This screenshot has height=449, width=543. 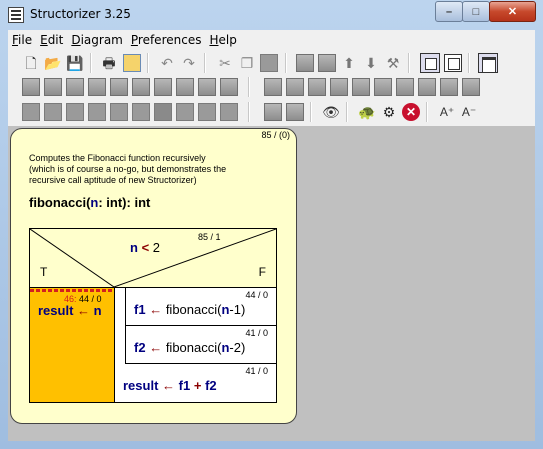 What do you see at coordinates (371, 63) in the screenshot?
I see `move-down-icon: ⬇` at bounding box center [371, 63].